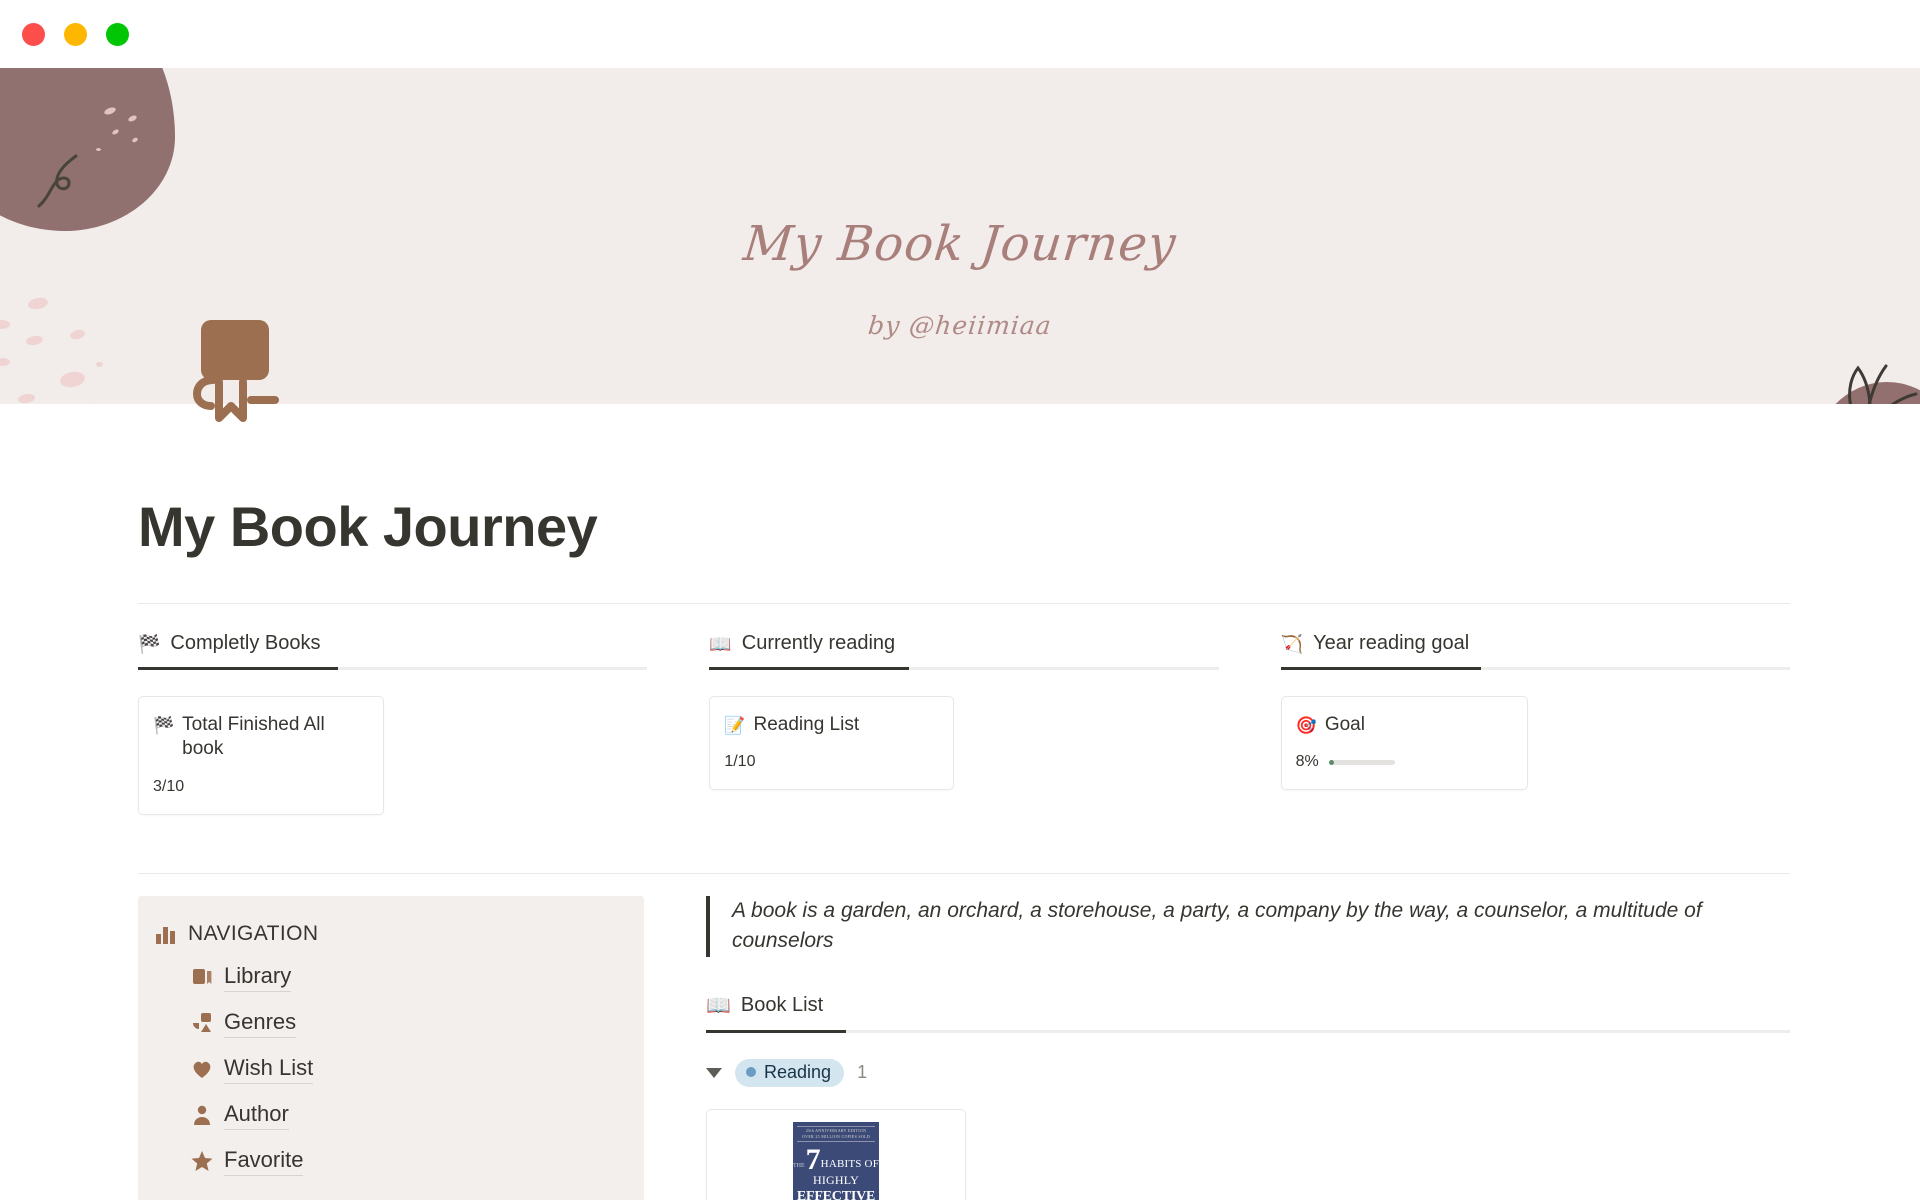  Describe the element at coordinates (258, 977) in the screenshot. I see `sidebar-item-label: Library` at that location.